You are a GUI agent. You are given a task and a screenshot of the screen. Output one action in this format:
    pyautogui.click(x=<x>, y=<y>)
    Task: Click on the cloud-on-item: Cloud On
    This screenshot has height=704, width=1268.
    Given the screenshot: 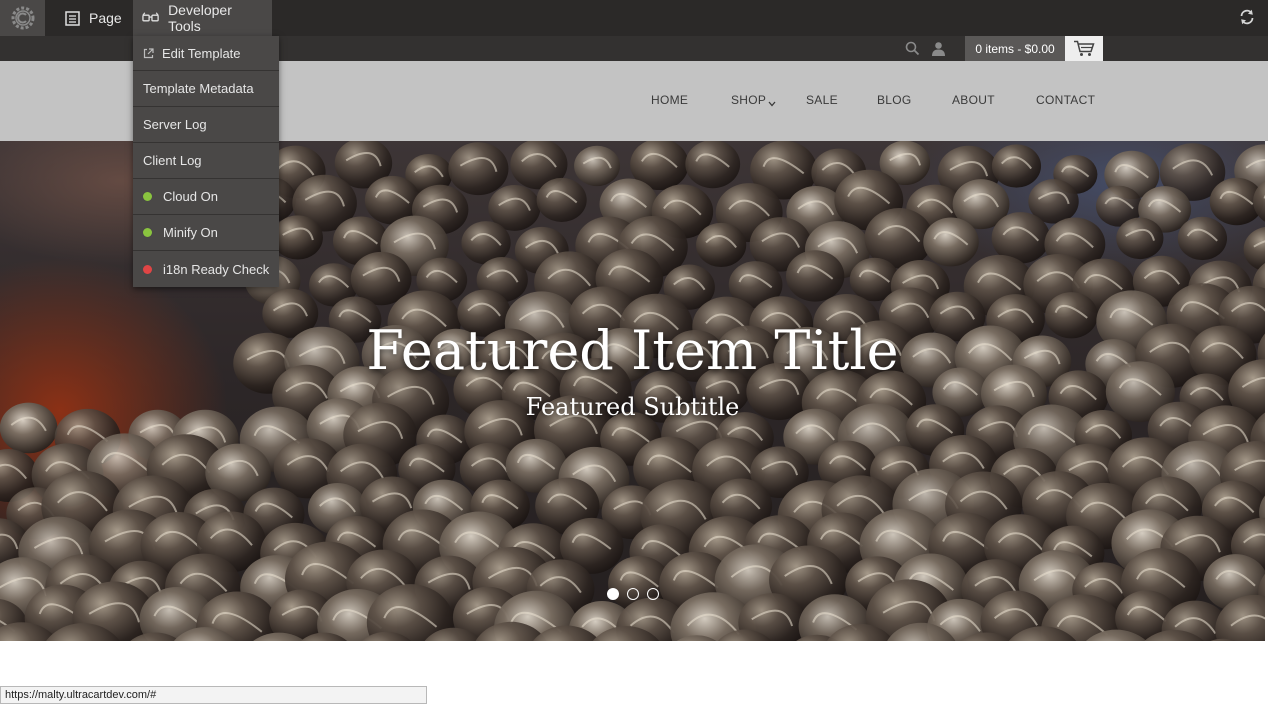 What is the action you would take?
    pyautogui.click(x=206, y=197)
    